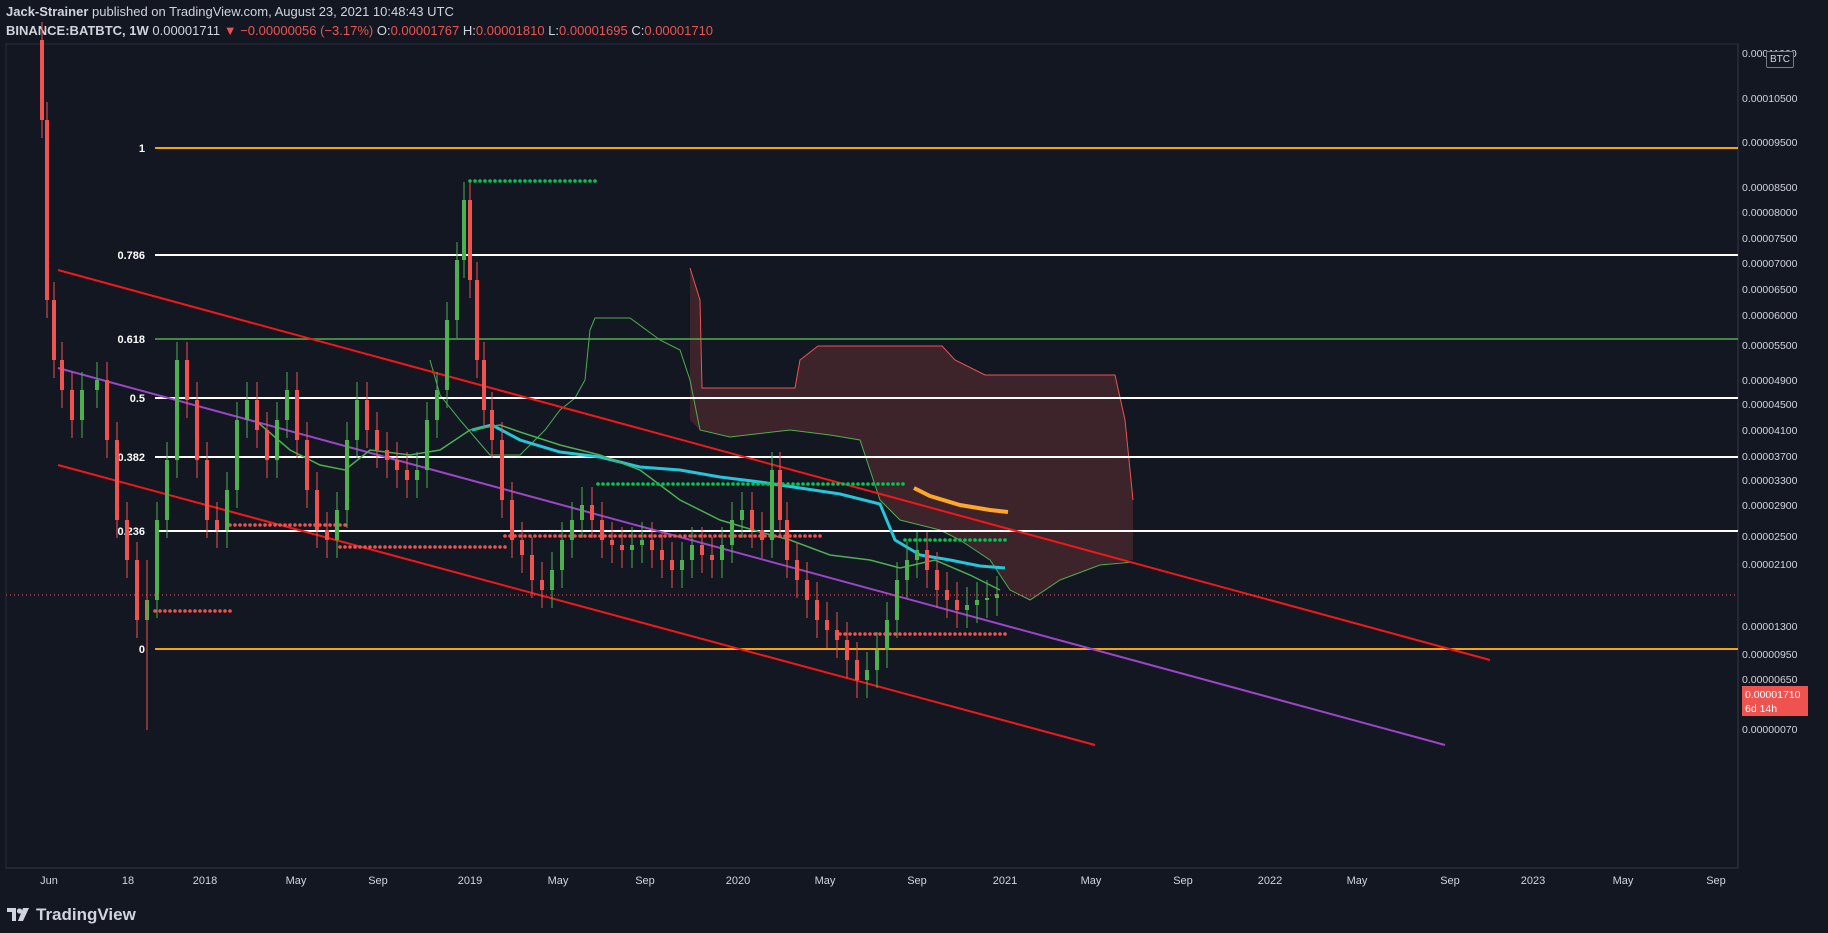  I want to click on price-tick-label: 0.00007500, so click(1770, 239).